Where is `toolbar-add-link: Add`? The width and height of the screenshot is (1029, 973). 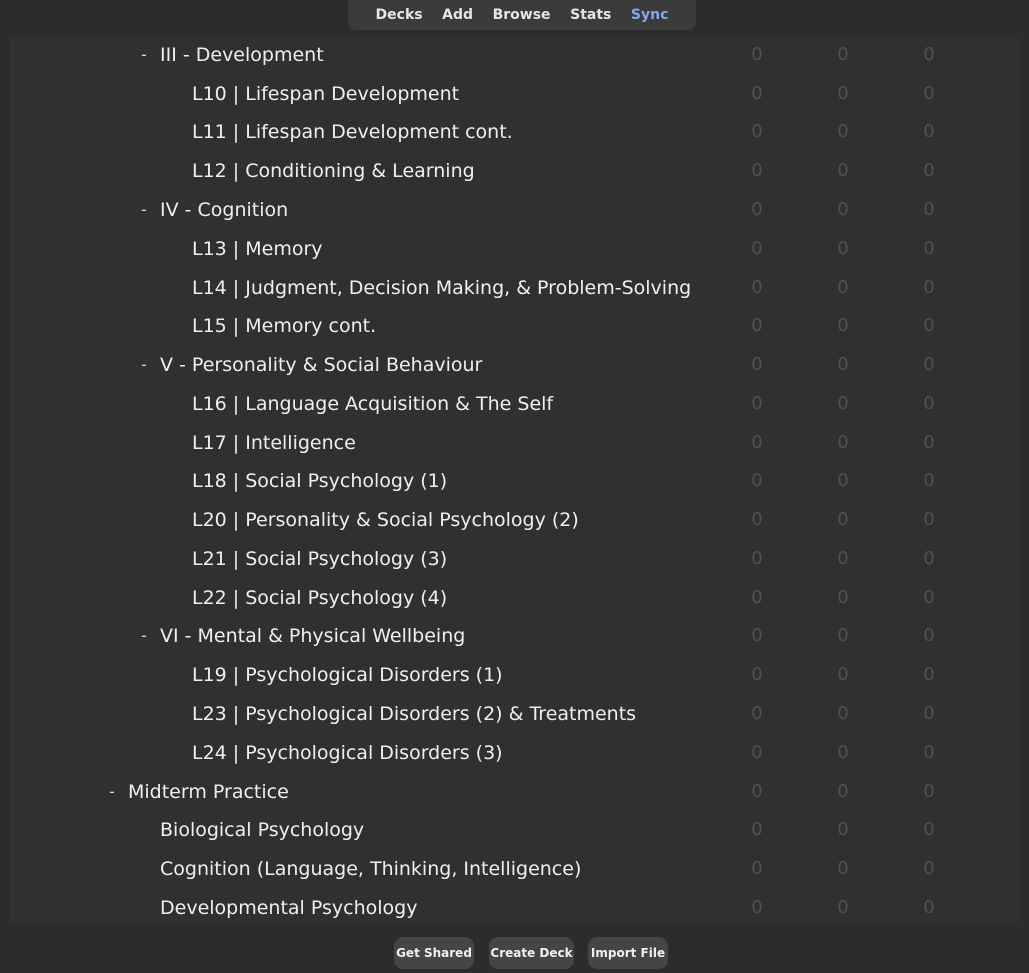 toolbar-add-link: Add is located at coordinates (457, 15).